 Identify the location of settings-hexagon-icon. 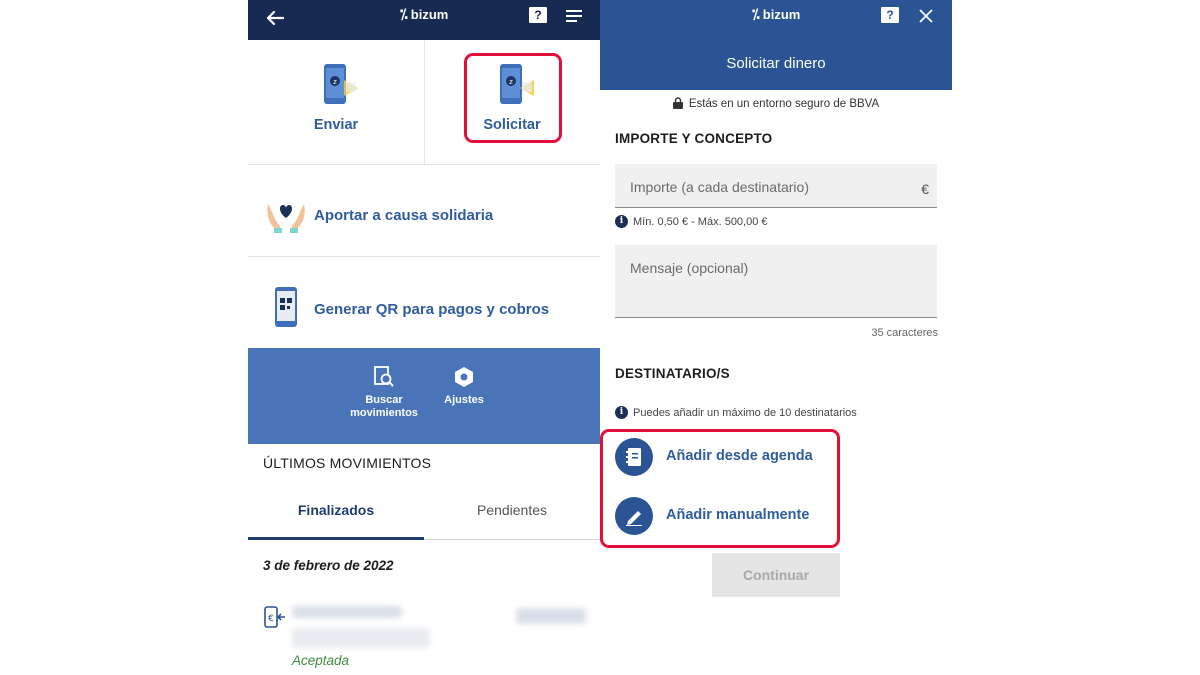
(464, 377).